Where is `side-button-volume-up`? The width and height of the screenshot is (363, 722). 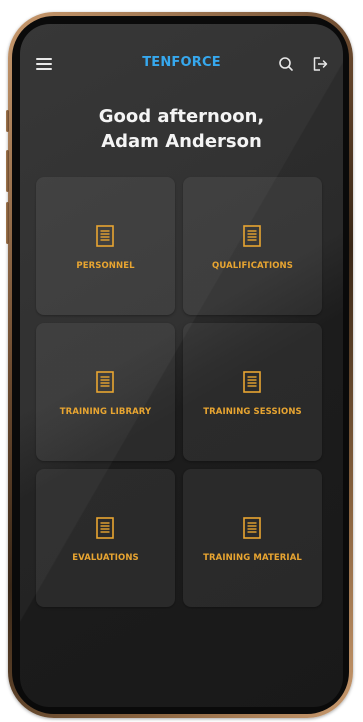 side-button-volume-up is located at coordinates (7, 171).